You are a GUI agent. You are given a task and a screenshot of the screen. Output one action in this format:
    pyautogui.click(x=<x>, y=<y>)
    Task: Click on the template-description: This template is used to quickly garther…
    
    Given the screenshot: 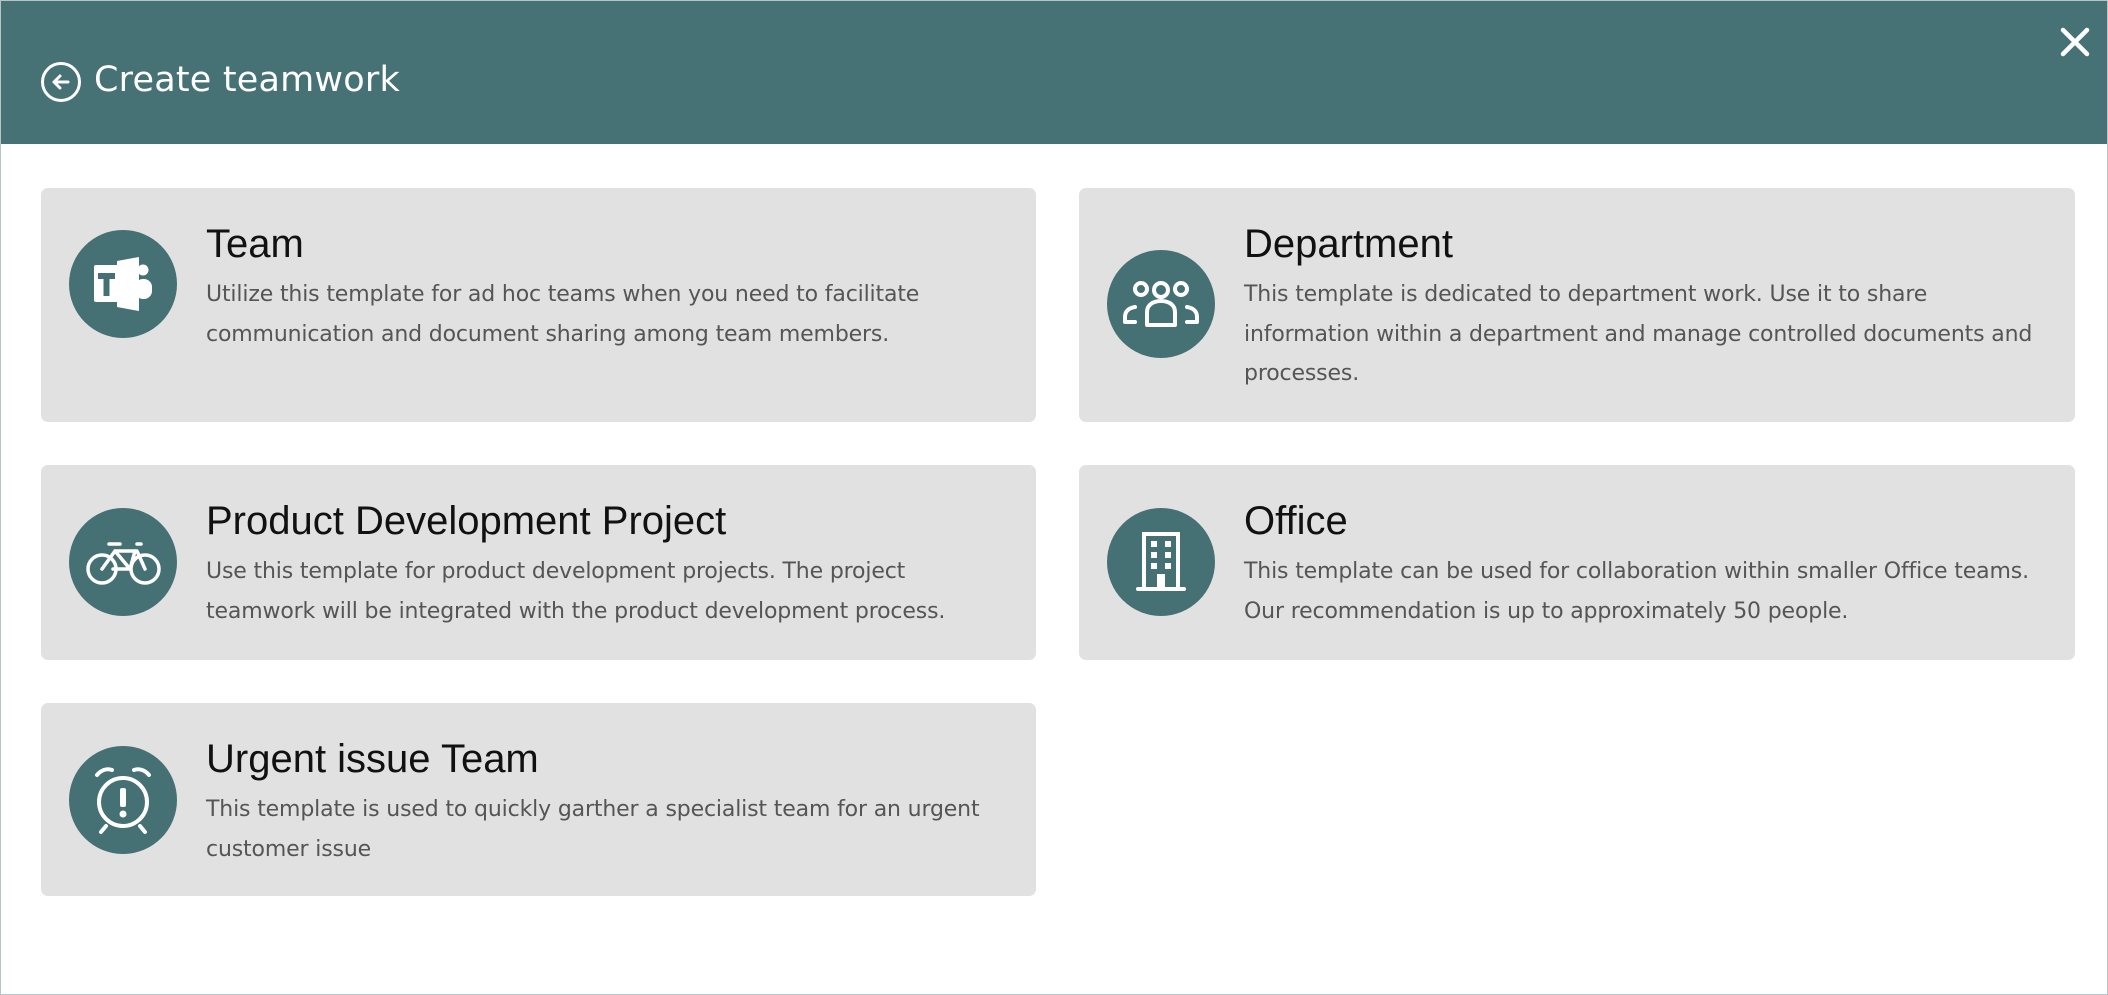 What is the action you would take?
    pyautogui.click(x=593, y=829)
    